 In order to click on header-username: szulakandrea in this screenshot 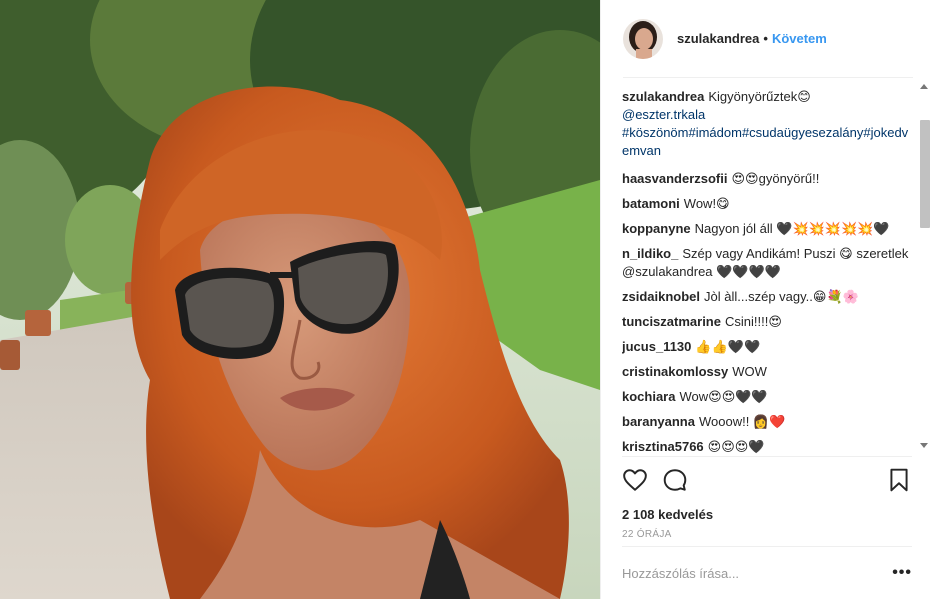, I will do `click(718, 38)`.